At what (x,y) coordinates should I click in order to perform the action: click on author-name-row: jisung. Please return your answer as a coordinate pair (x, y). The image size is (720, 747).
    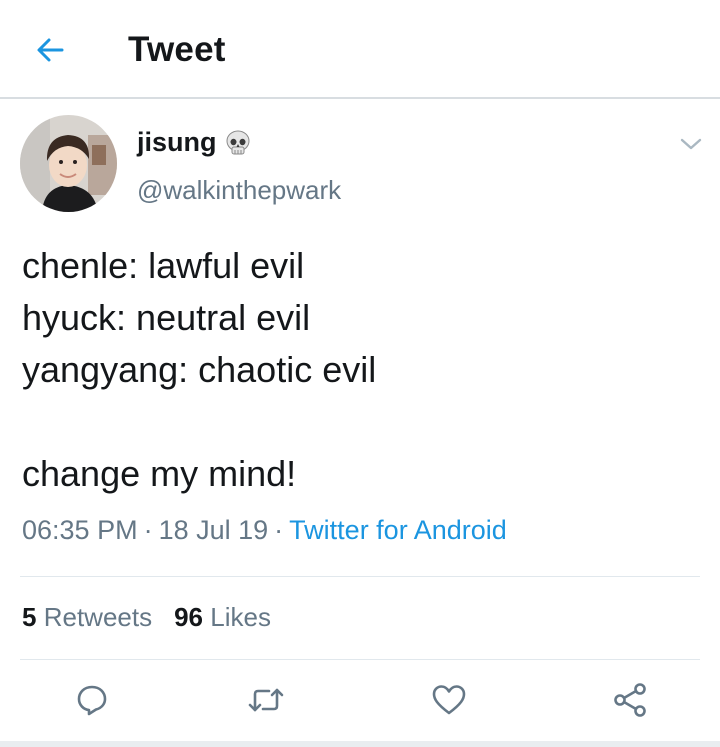
    Looking at the image, I should click on (194, 142).